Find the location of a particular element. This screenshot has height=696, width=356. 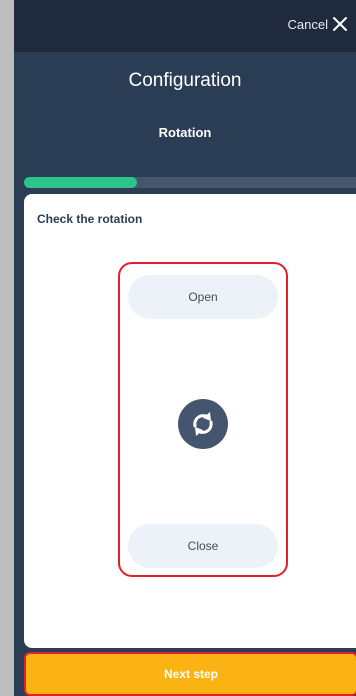

cancel-button: Cancel is located at coordinates (318, 24).